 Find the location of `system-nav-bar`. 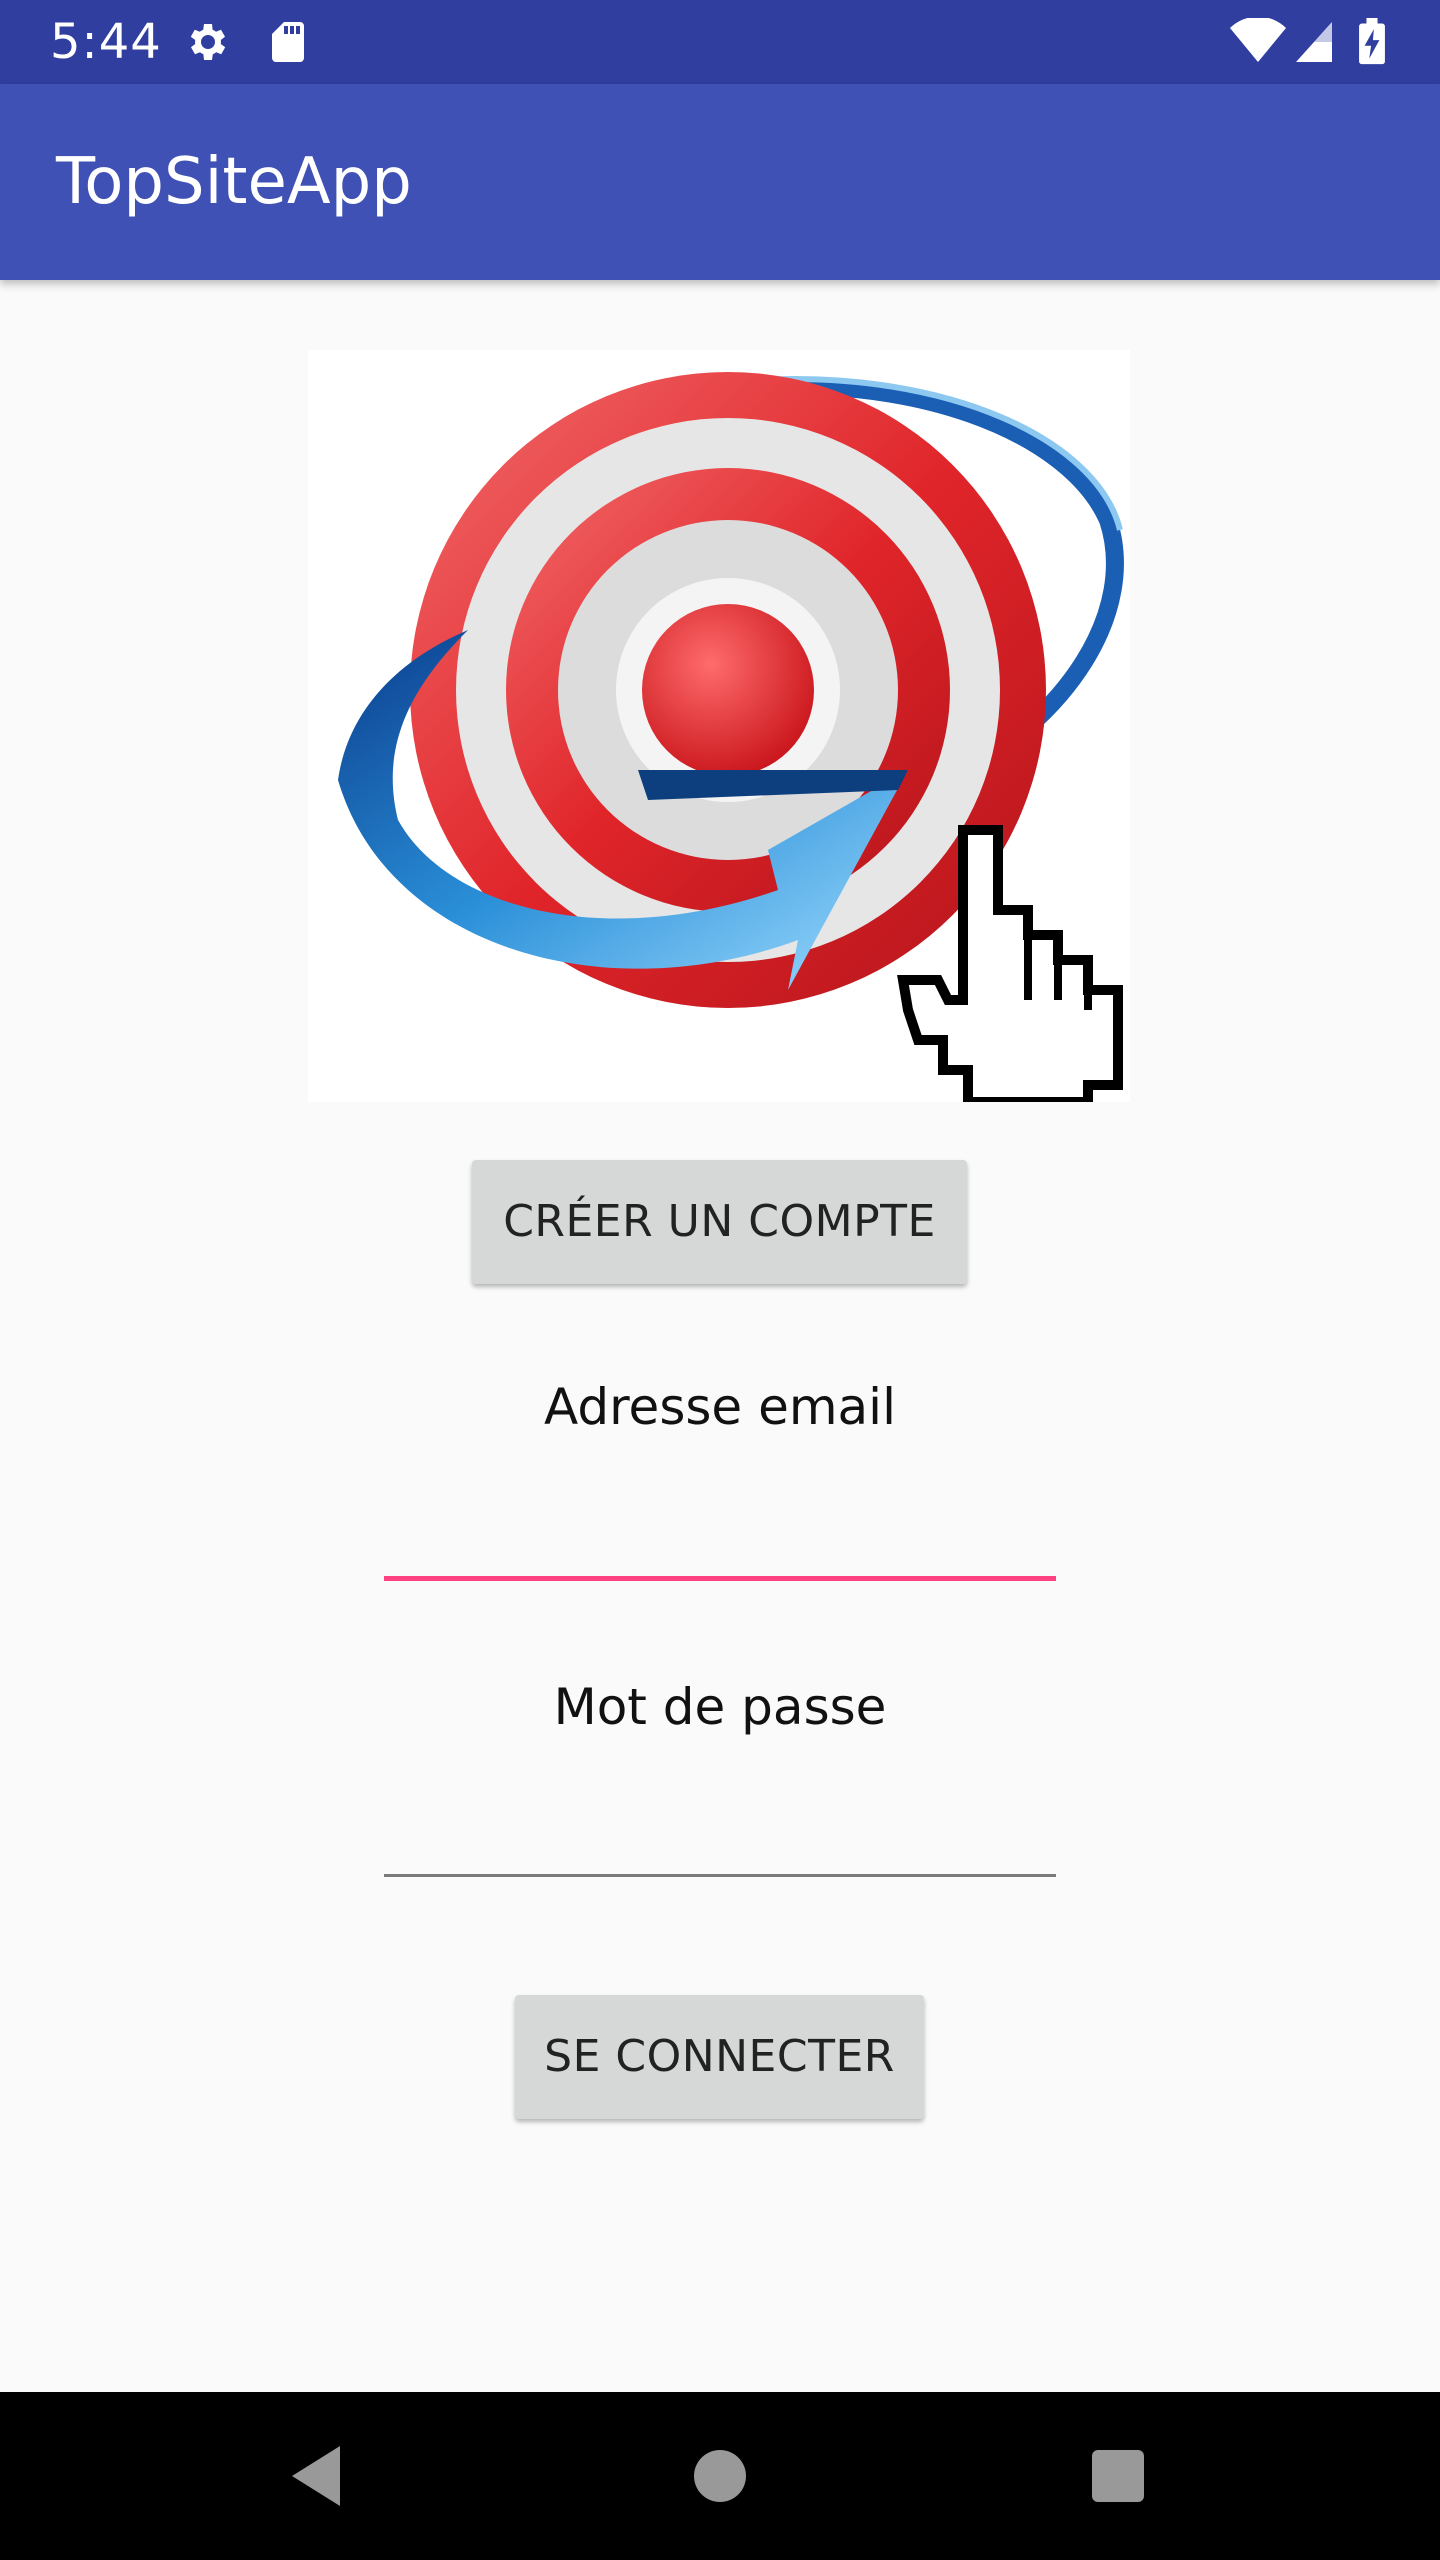

system-nav-bar is located at coordinates (720, 2476).